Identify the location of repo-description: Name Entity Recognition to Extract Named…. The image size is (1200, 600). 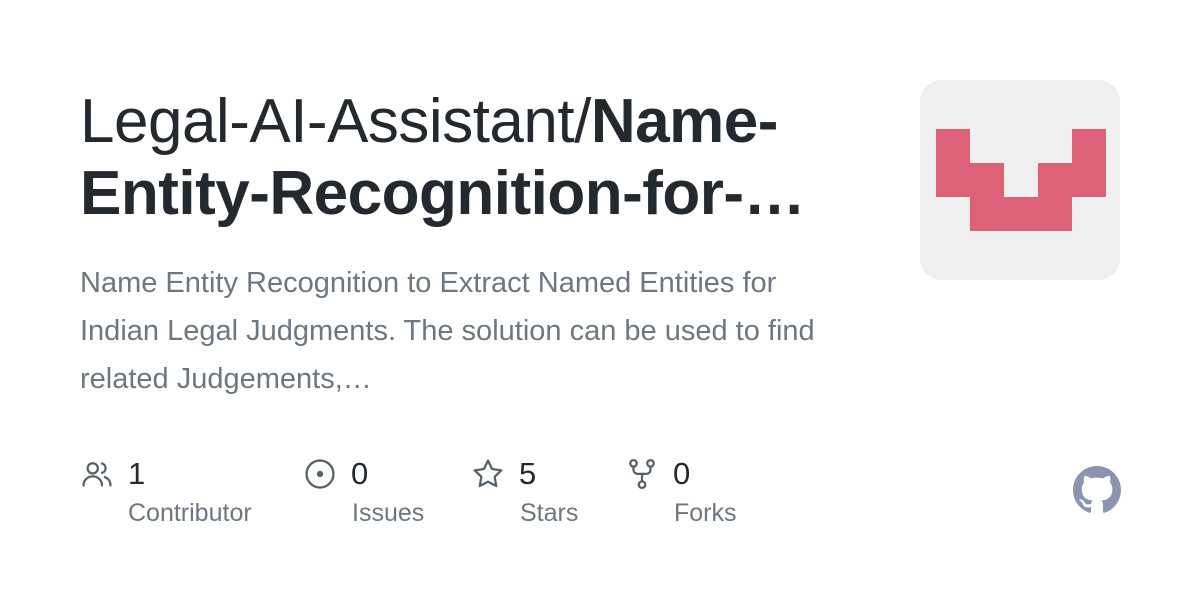
(447, 331).